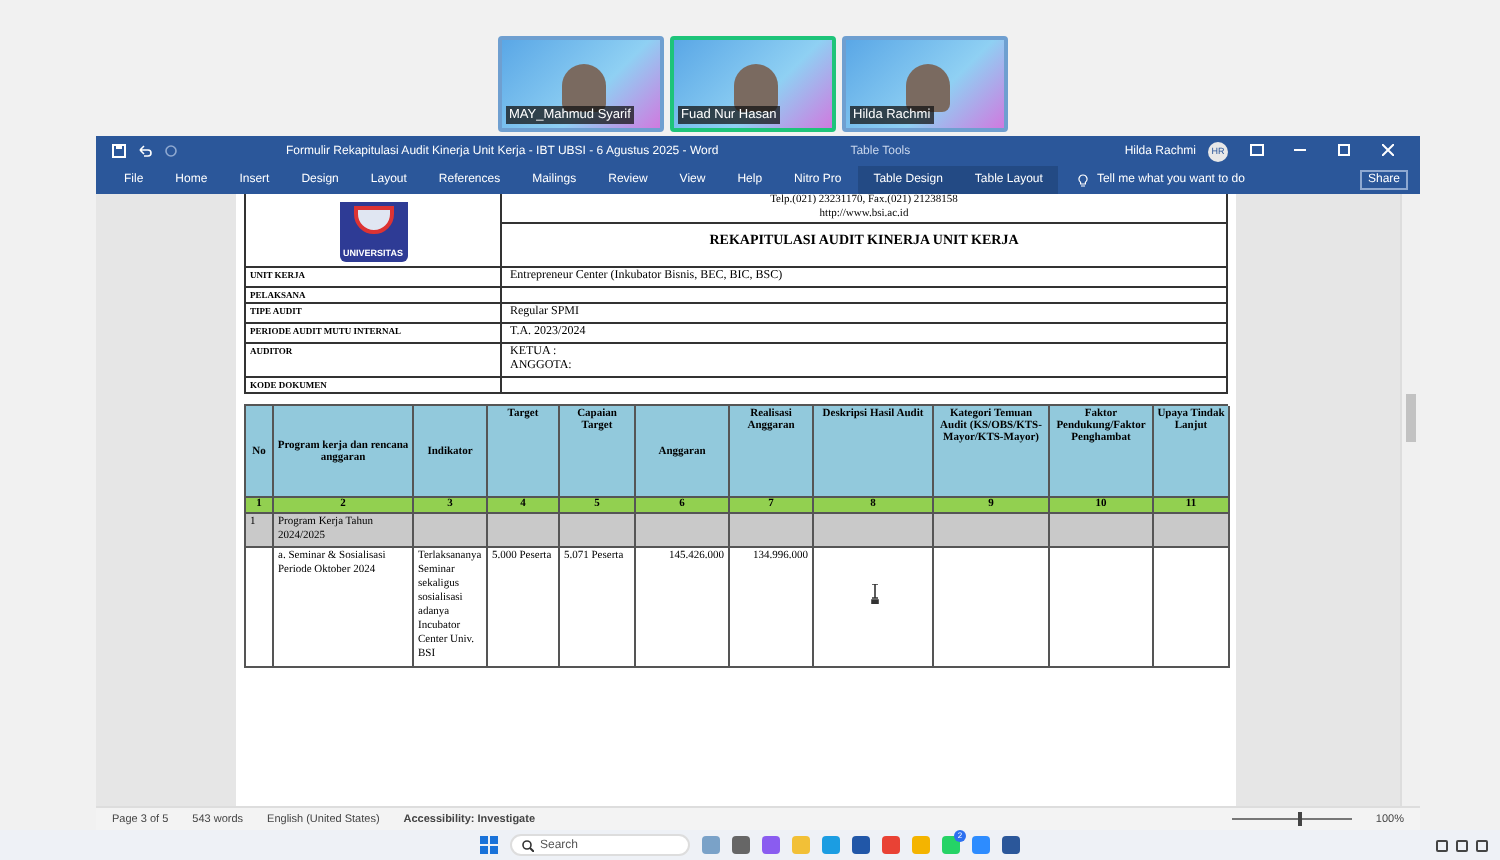 Image resolution: width=1500 pixels, height=860 pixels. I want to click on vertical-scrollbar, so click(1410, 500).